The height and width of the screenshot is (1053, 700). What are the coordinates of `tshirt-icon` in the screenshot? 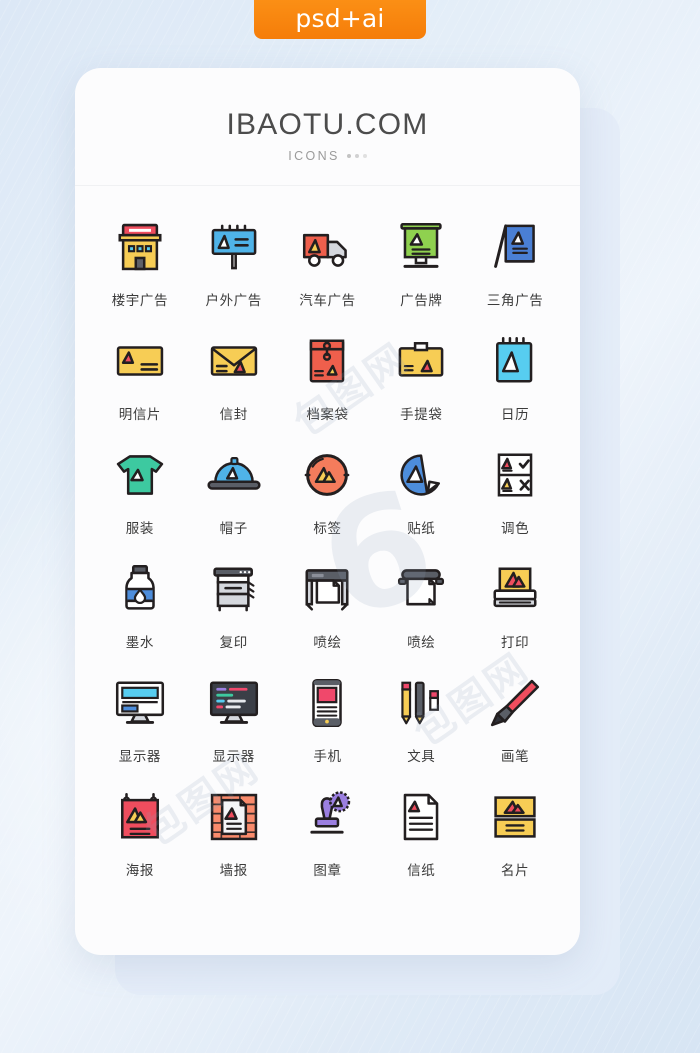 It's located at (140, 475).